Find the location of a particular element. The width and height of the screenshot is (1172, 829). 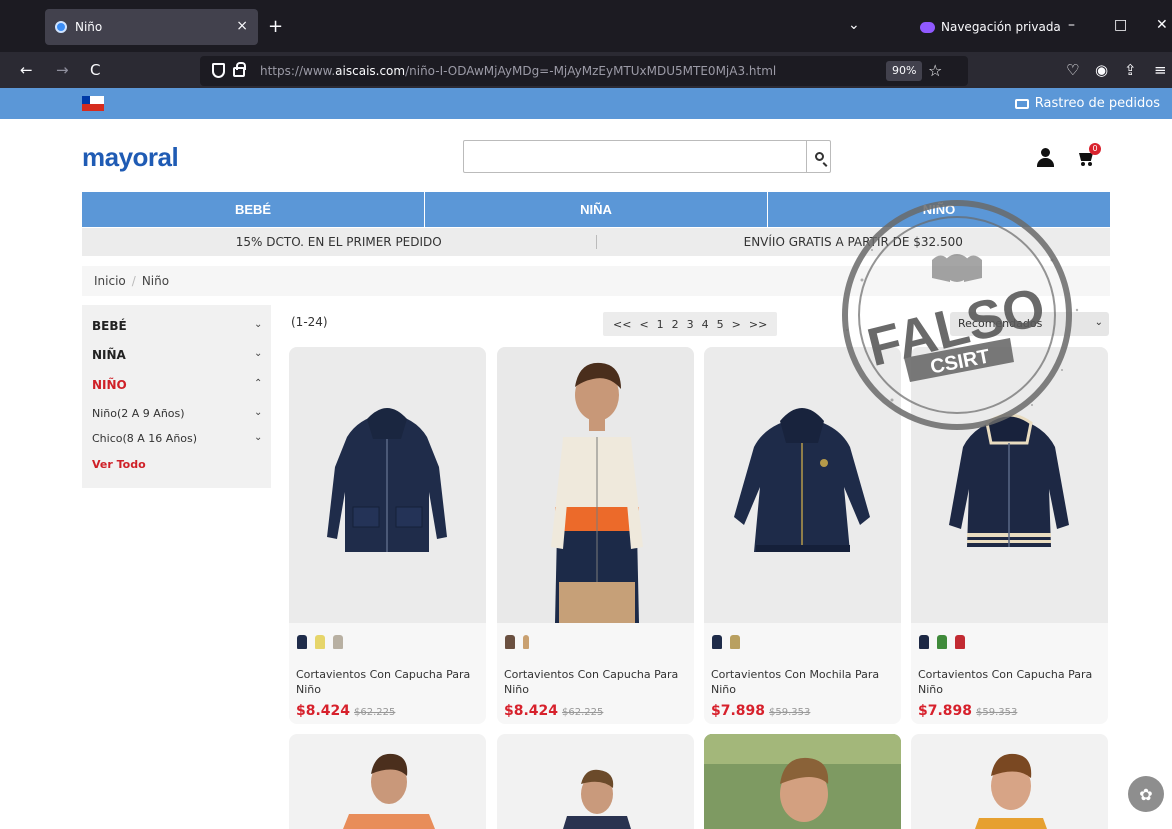

order-tracking-link: Rastreo de pedidos is located at coordinates (1087, 103).